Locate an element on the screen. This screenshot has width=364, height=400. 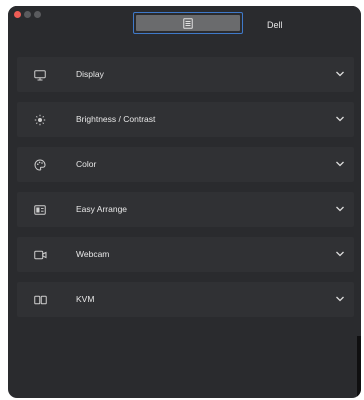
window-close-button is located at coordinates (17, 14).